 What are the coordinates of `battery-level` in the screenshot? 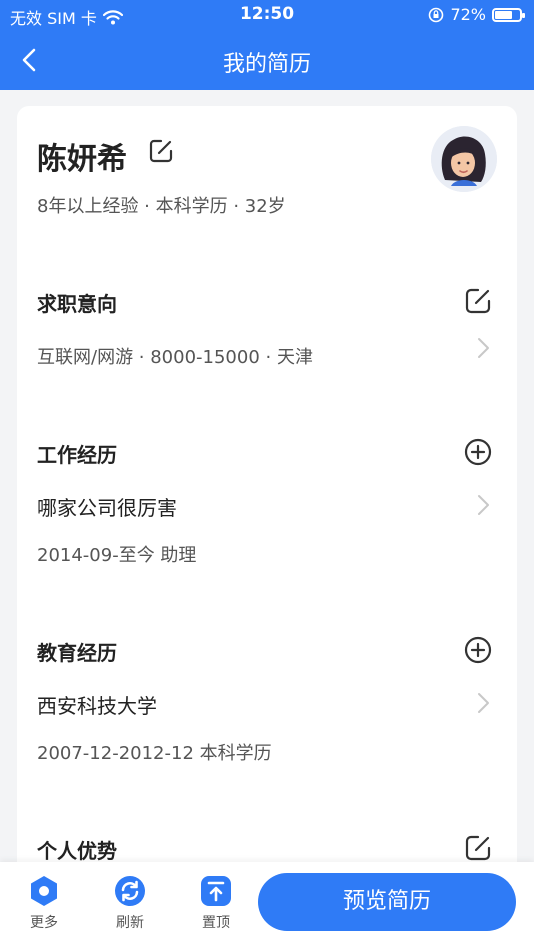 It's located at (504, 14).